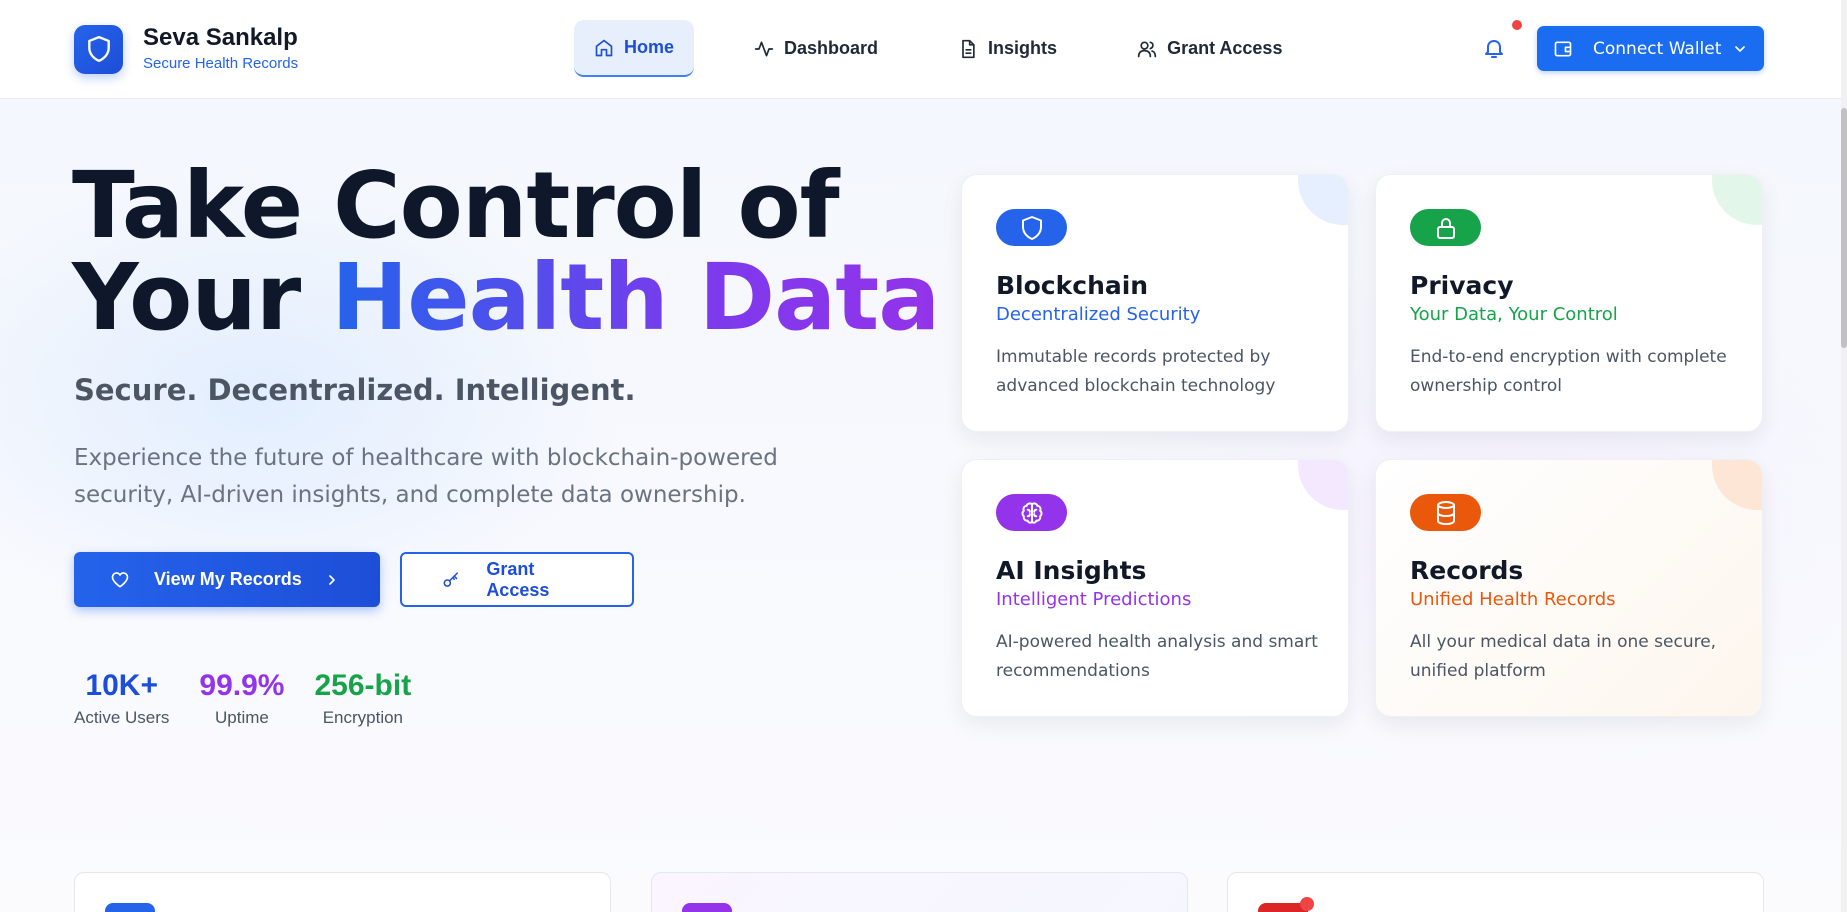  What do you see at coordinates (604, 47) in the screenshot?
I see `home-icon` at bounding box center [604, 47].